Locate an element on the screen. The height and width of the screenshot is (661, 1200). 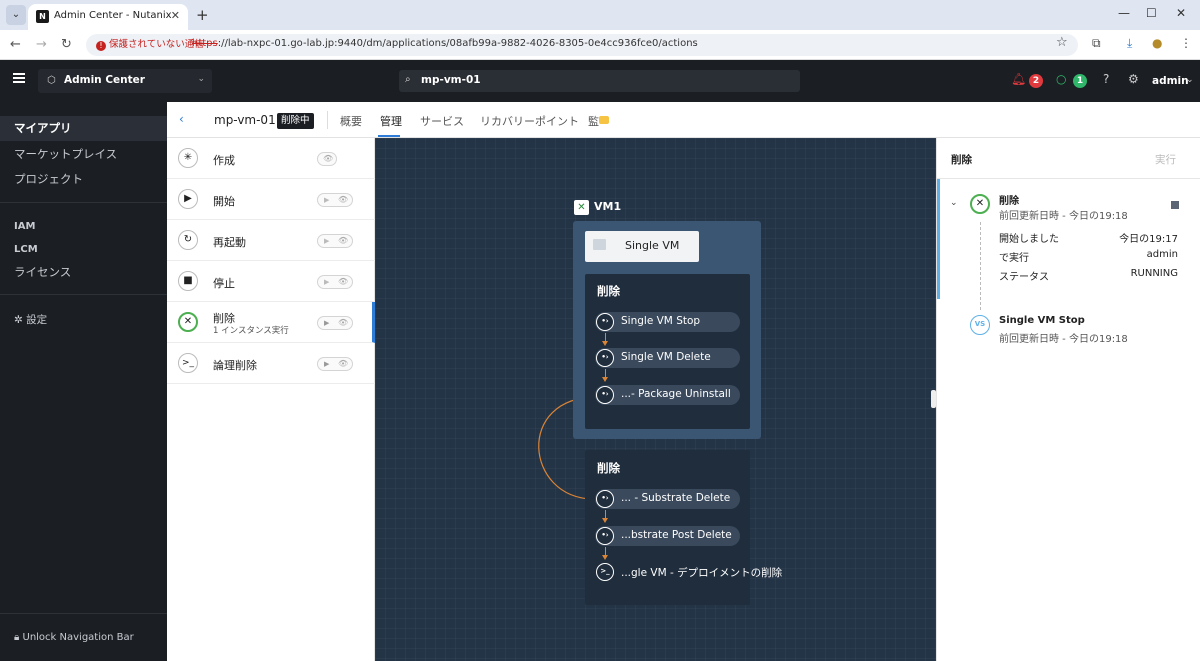
action-stop: ■ 停止 ▶ 👁︎ is located at coordinates (271, 281).